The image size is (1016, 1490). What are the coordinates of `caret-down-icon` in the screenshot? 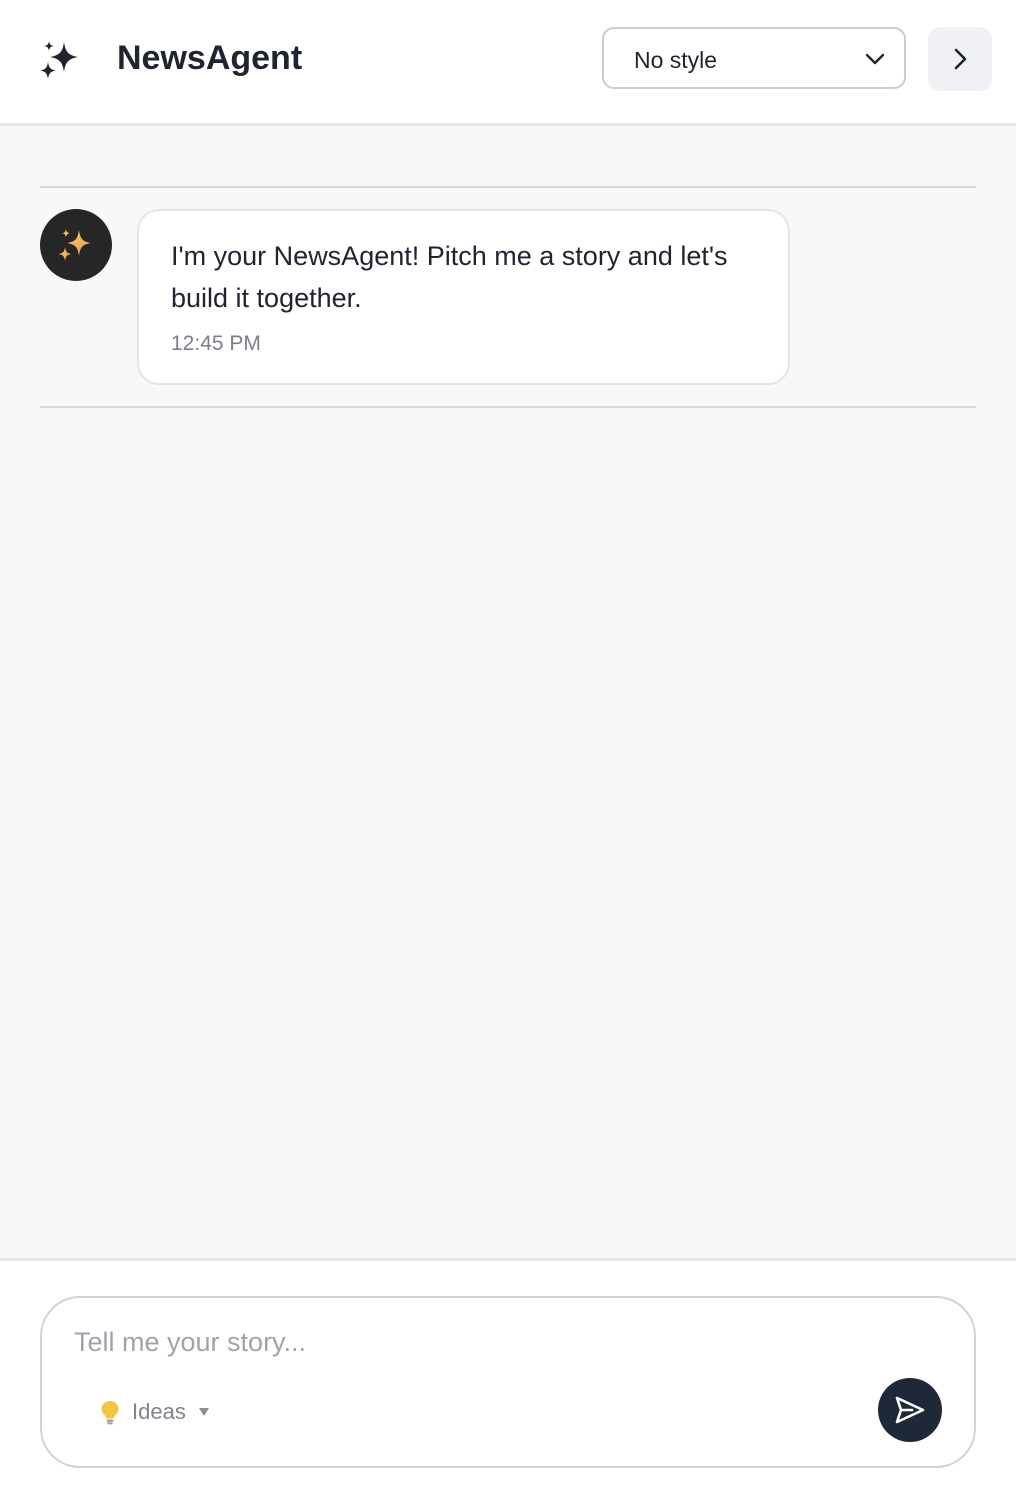 It's located at (204, 1412).